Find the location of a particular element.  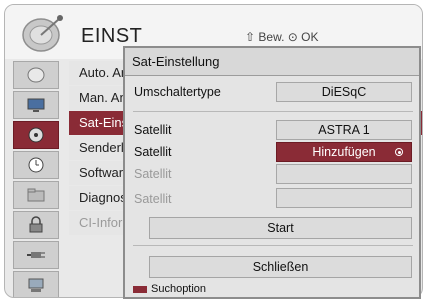

lock-icon is located at coordinates (36, 225).